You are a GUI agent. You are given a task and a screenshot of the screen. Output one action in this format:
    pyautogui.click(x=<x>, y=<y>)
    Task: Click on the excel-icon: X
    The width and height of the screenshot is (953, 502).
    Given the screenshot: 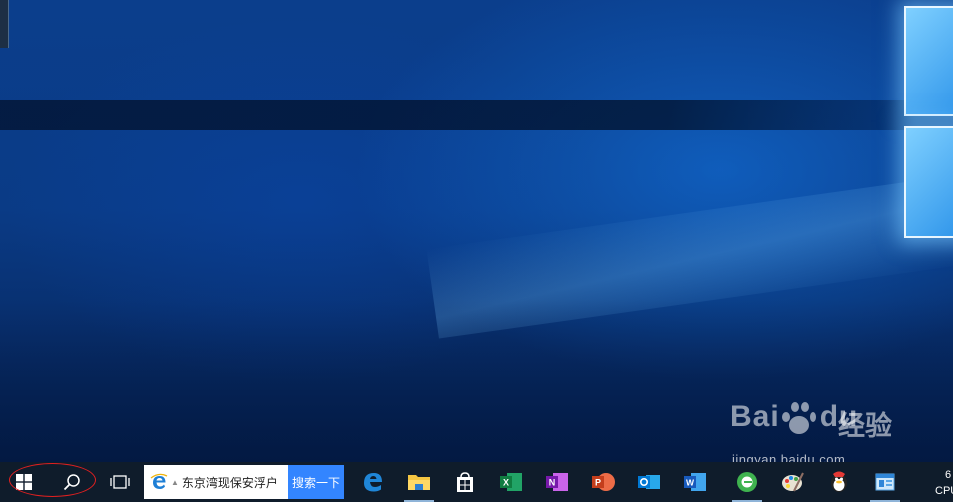 What is the action you would take?
    pyautogui.click(x=511, y=482)
    